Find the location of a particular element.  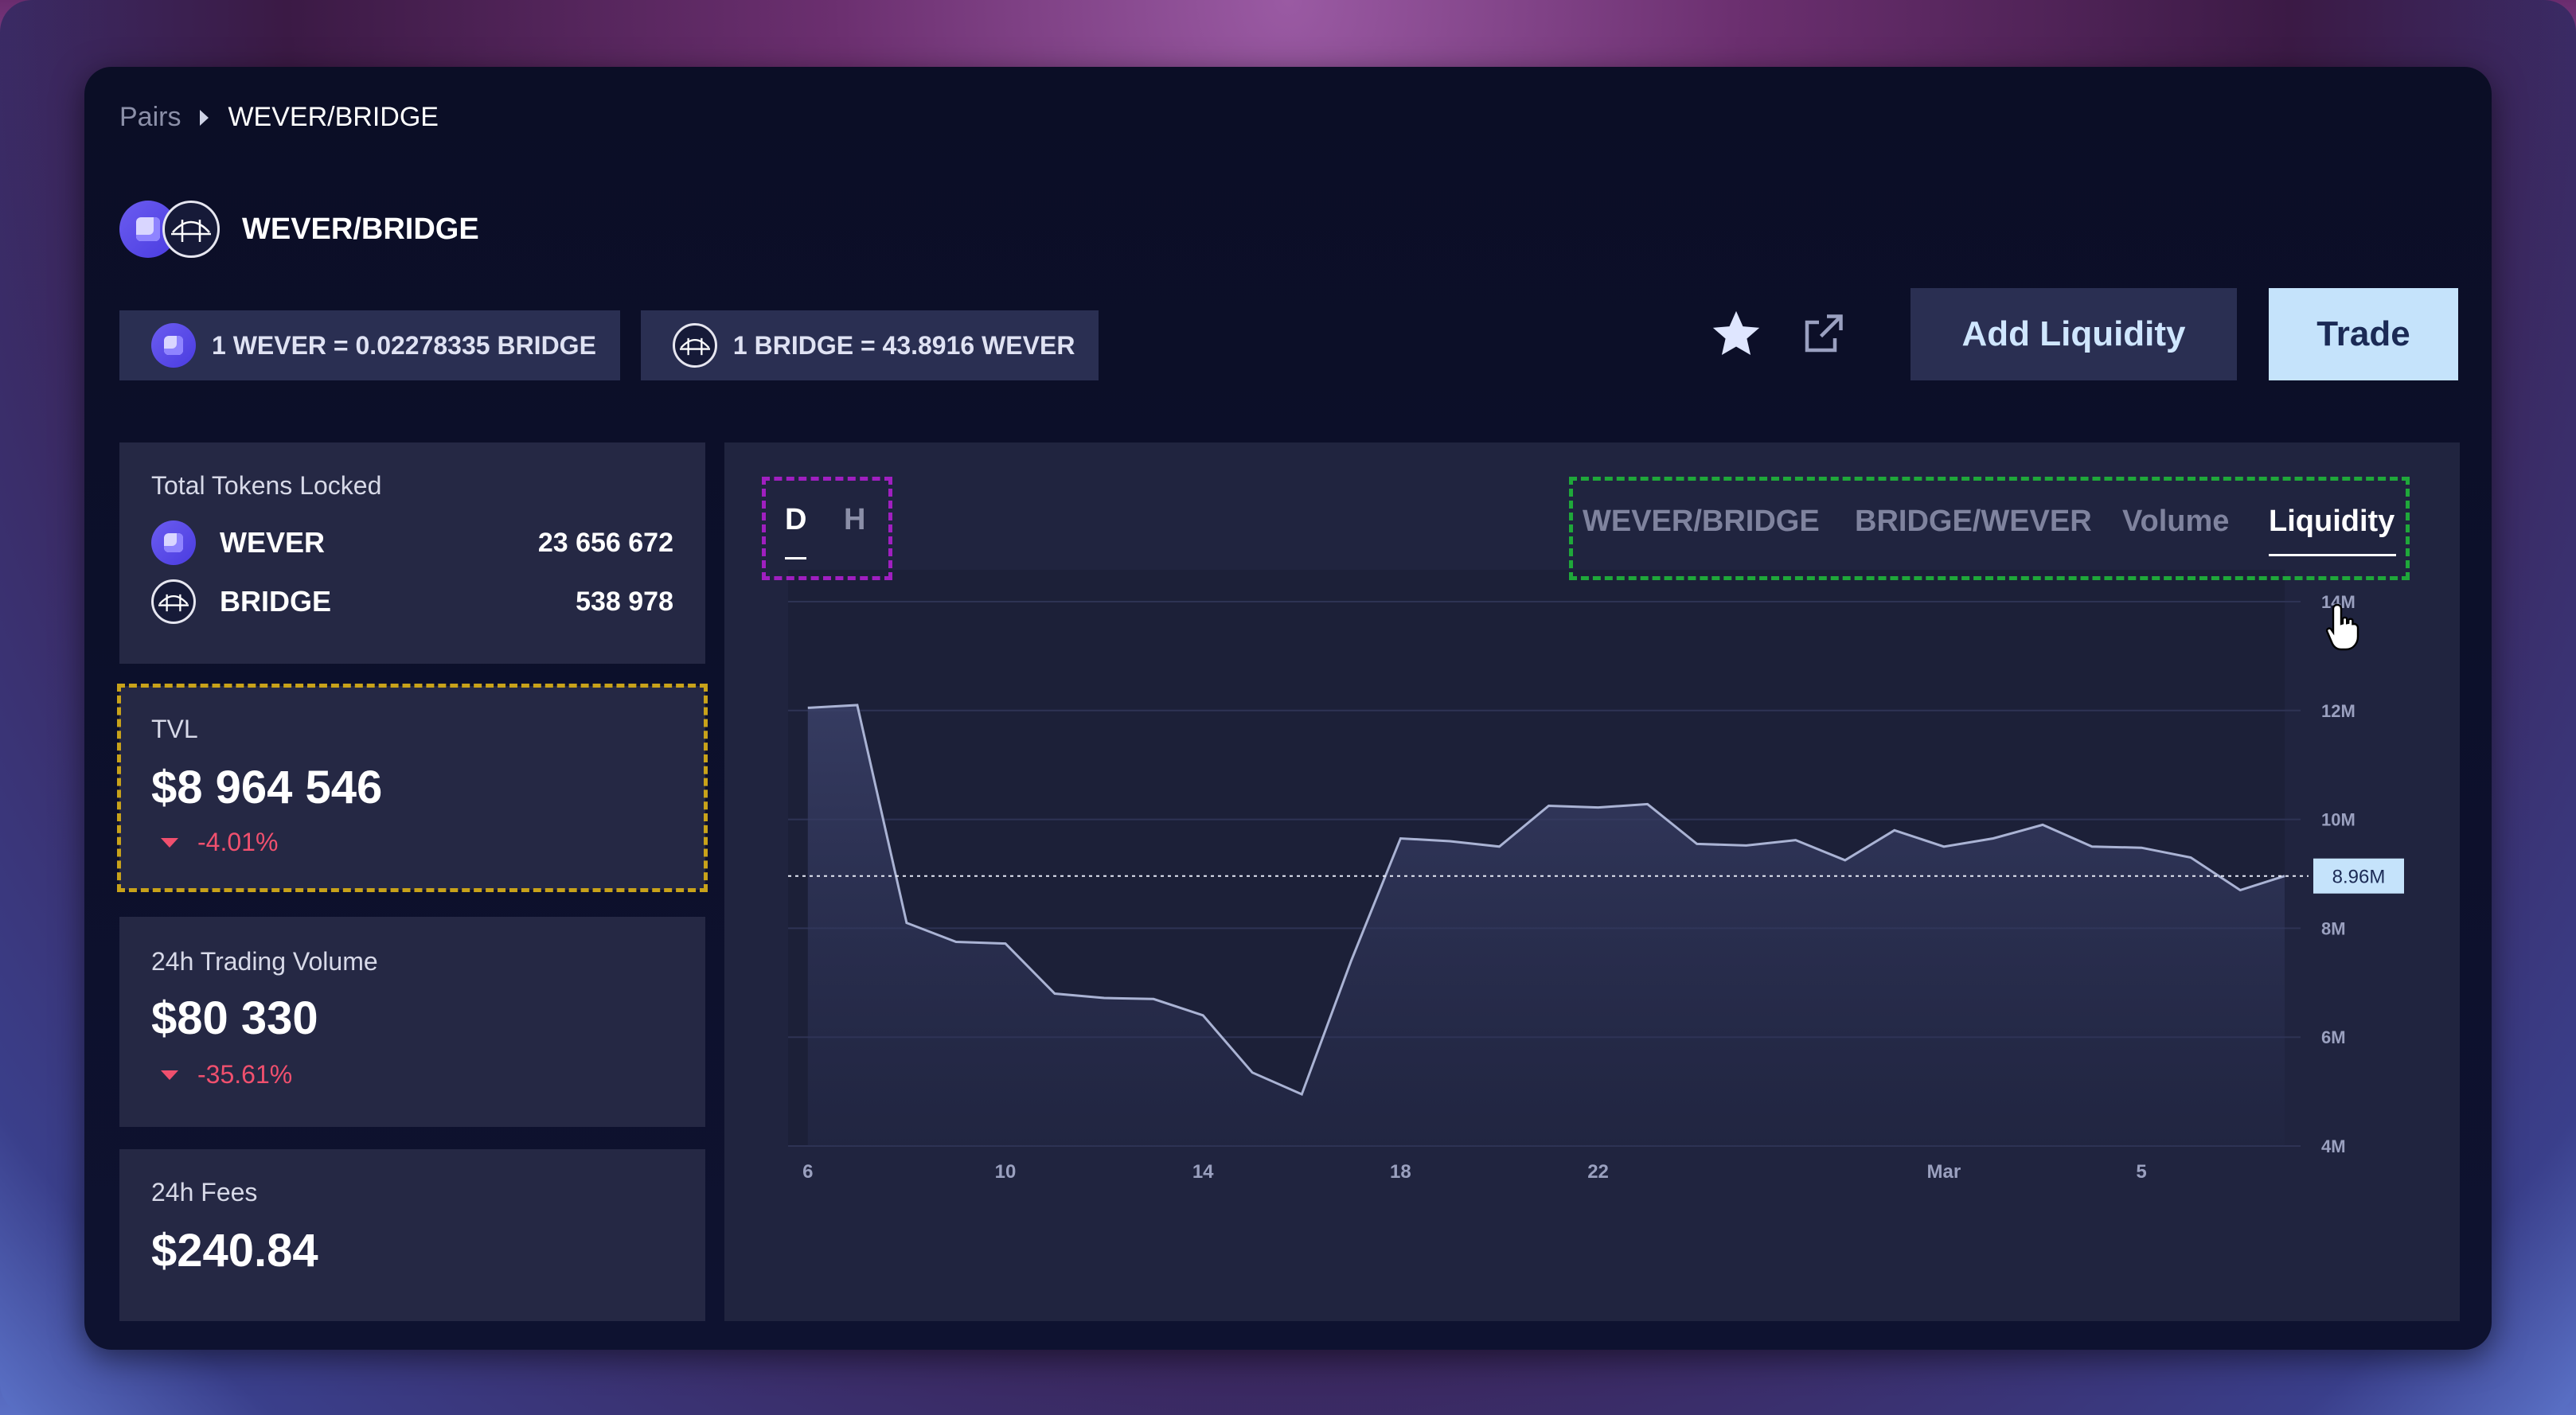

volume-label: 24h Trading Volume is located at coordinates (264, 961).